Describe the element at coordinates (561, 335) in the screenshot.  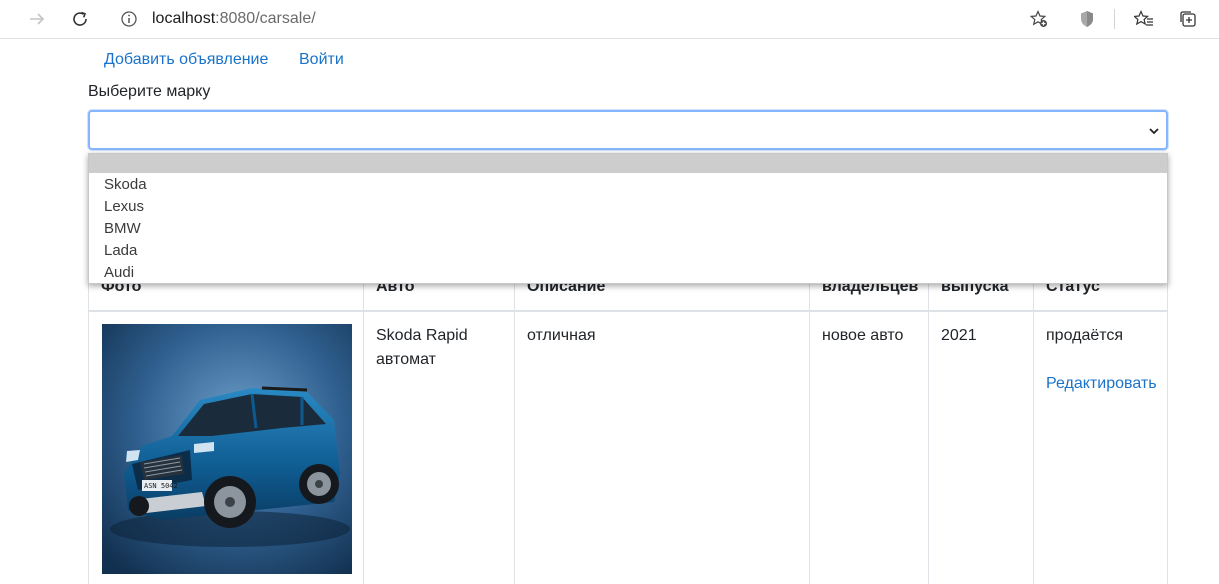
I see `car-description: отличная` at that location.